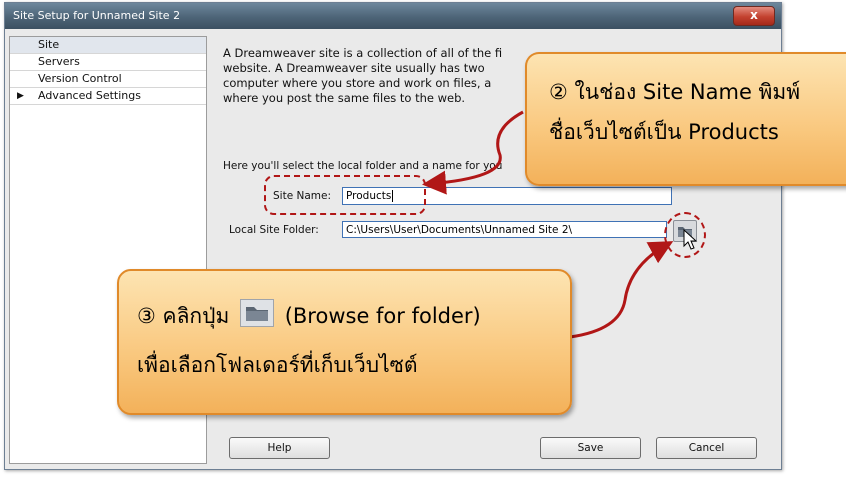 This screenshot has width=846, height=485. What do you see at coordinates (49, 44) in the screenshot?
I see `sidebar-item-label: Site` at bounding box center [49, 44].